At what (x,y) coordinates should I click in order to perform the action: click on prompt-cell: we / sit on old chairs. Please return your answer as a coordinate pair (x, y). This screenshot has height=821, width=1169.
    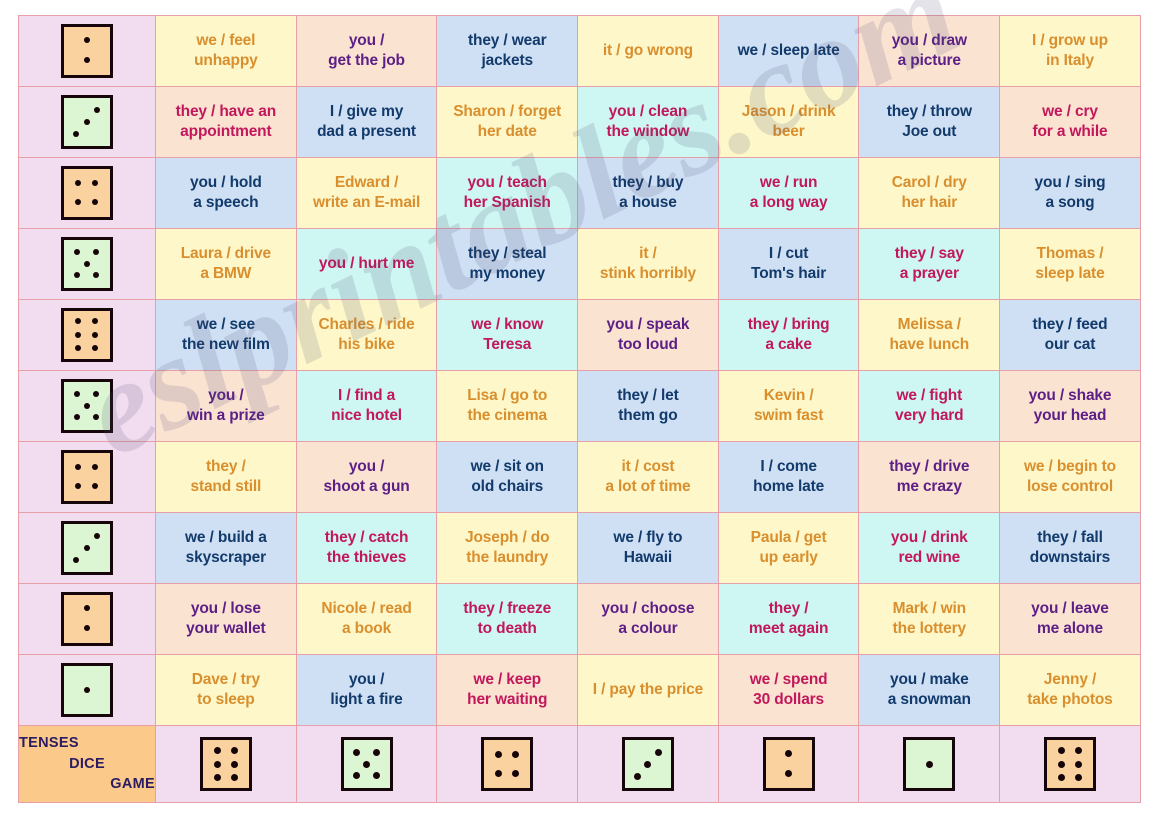
    Looking at the image, I should click on (507, 477).